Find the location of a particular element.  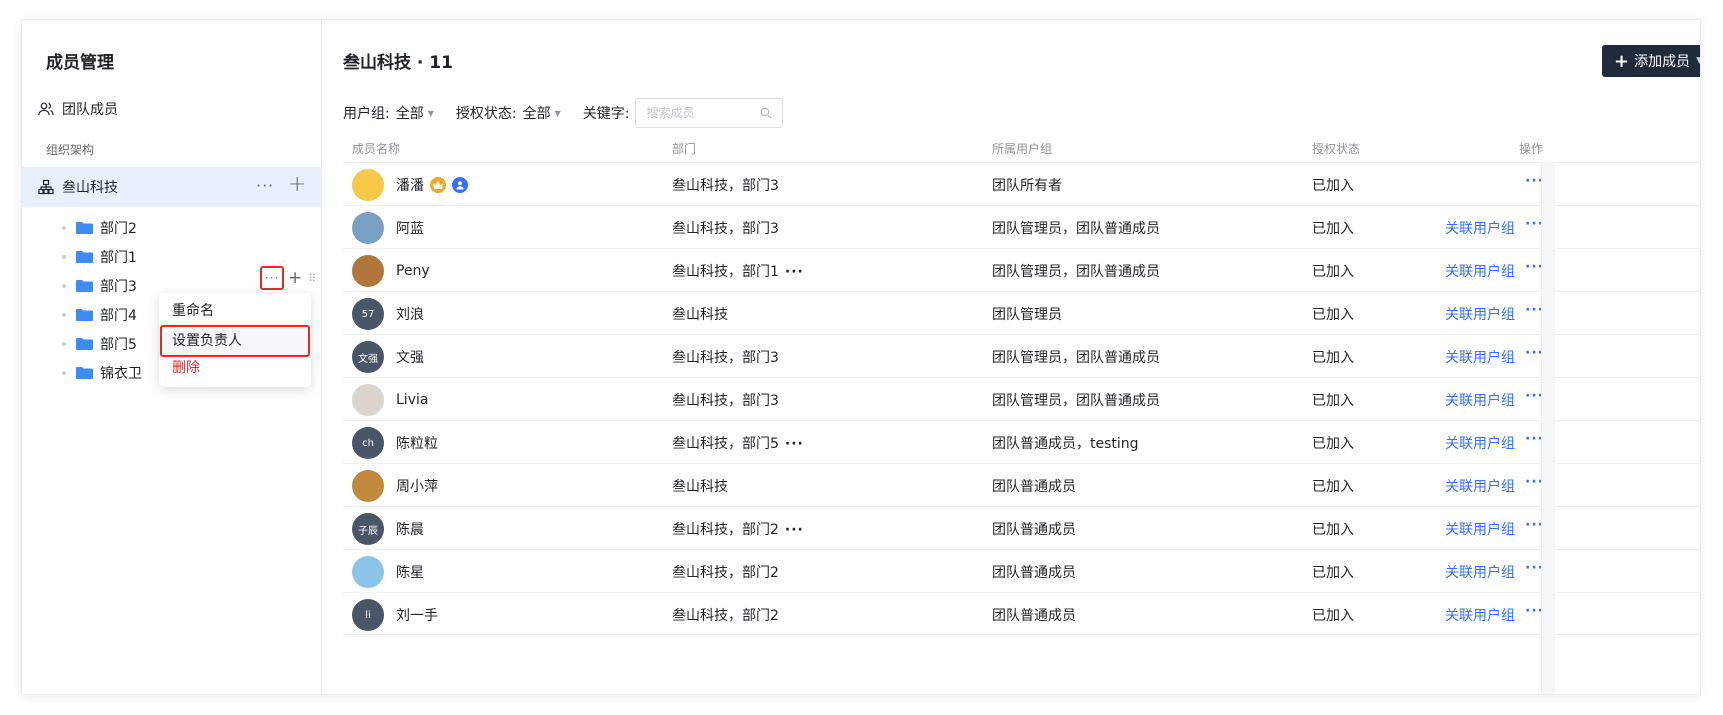

sidebar-item-label: 团队成员 is located at coordinates (90, 110).